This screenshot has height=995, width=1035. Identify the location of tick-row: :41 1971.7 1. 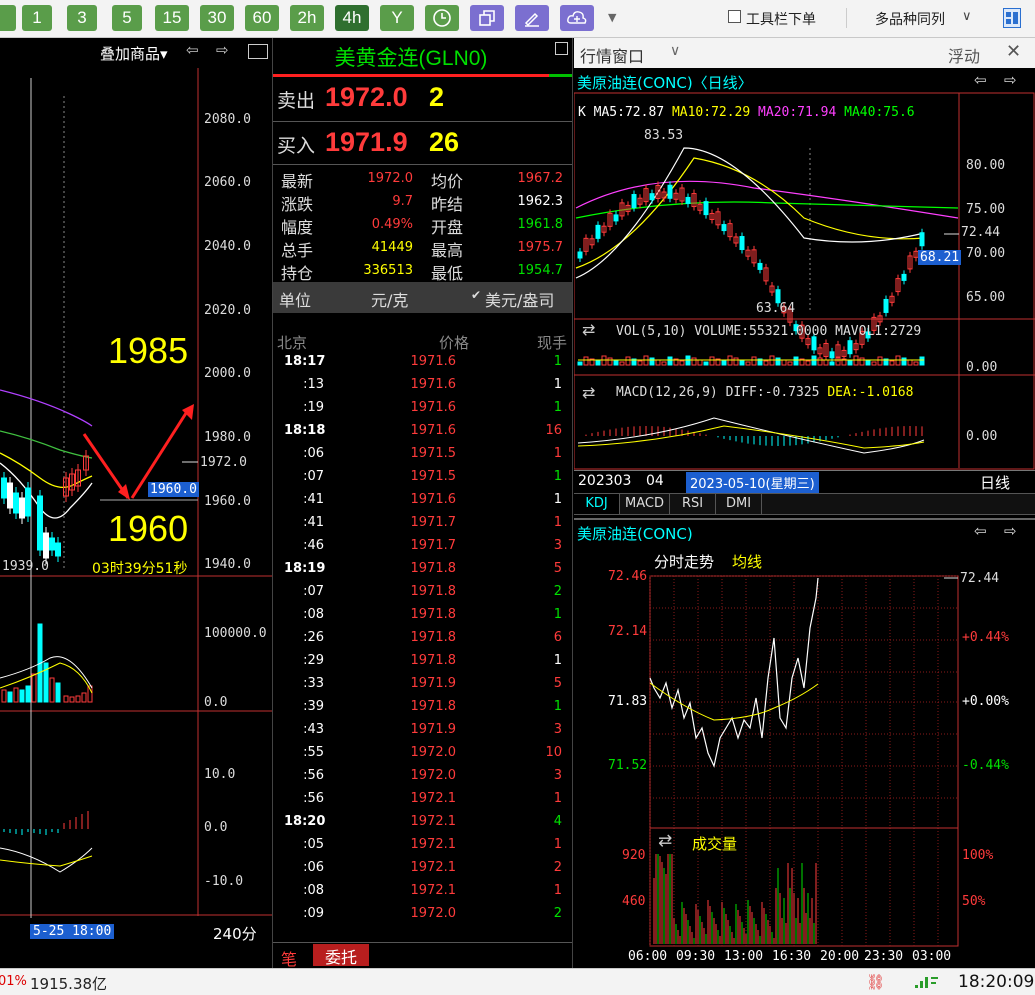
(422, 526).